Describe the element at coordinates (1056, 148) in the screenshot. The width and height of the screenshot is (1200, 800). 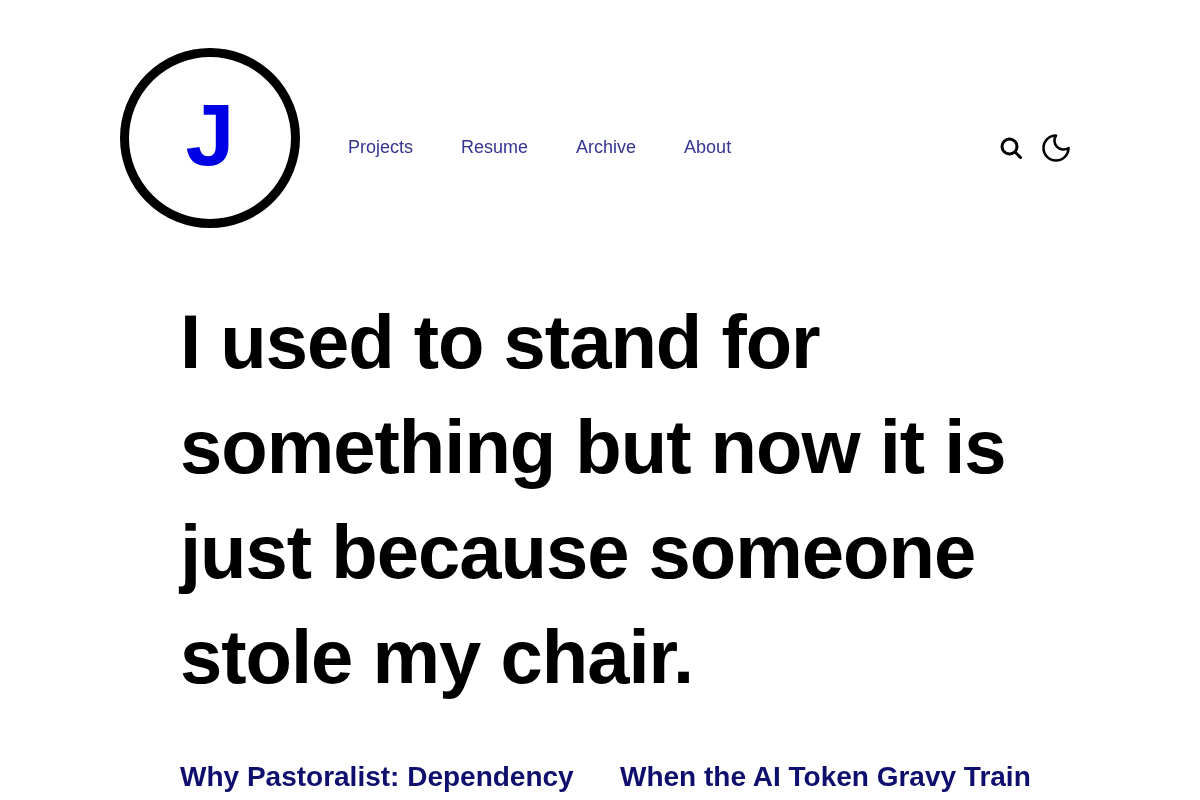
I see `moon-icon` at that location.